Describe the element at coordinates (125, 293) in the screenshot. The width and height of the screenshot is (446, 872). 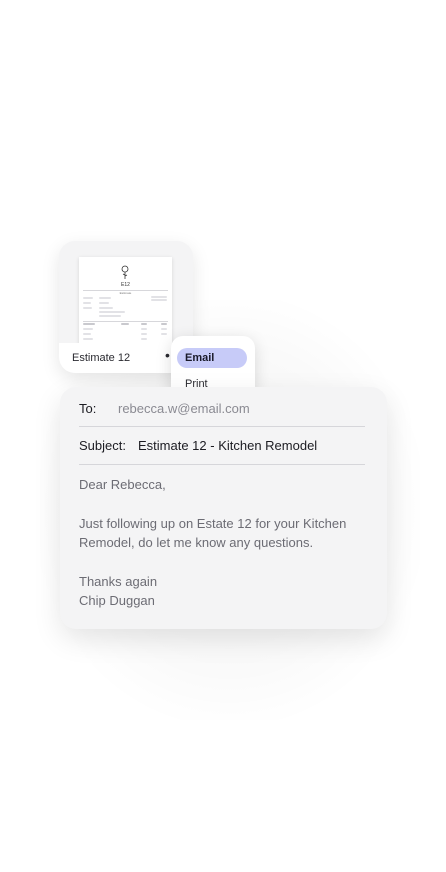
I see `thumbnail-subheading: Estimate` at that location.